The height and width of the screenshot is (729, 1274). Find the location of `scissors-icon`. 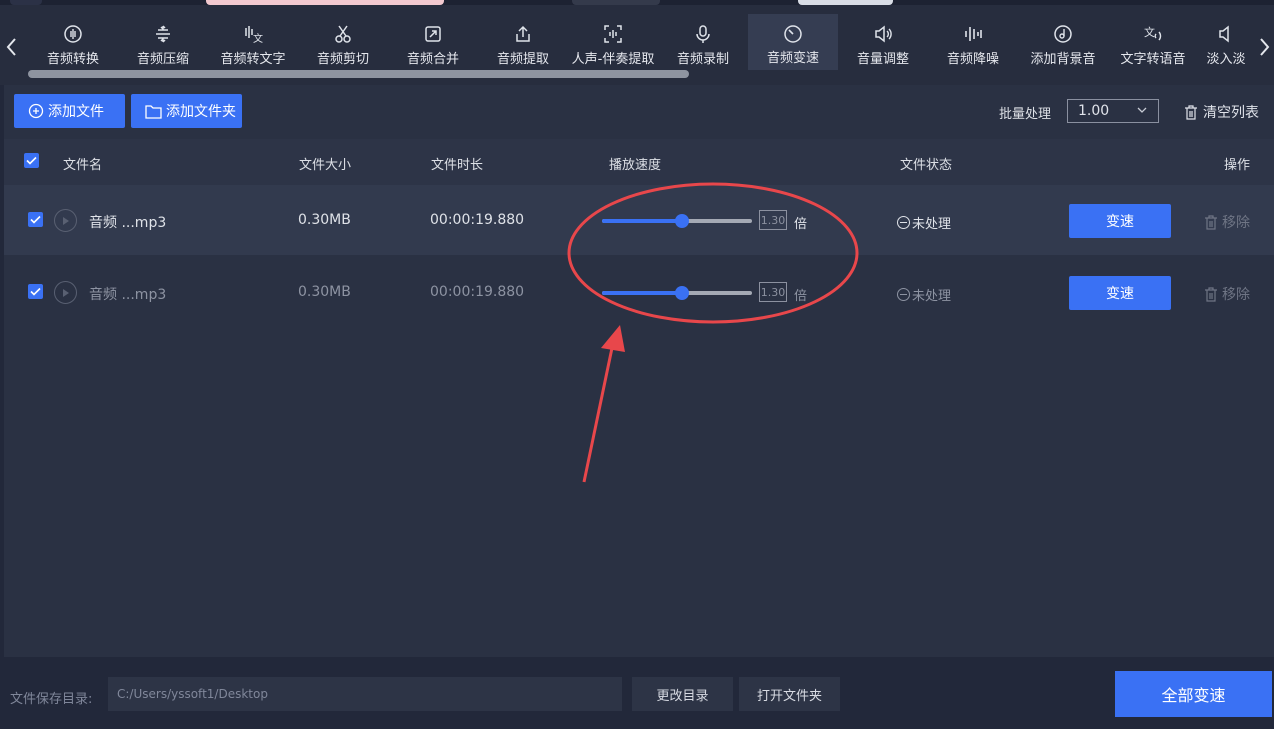

scissors-icon is located at coordinates (343, 34).